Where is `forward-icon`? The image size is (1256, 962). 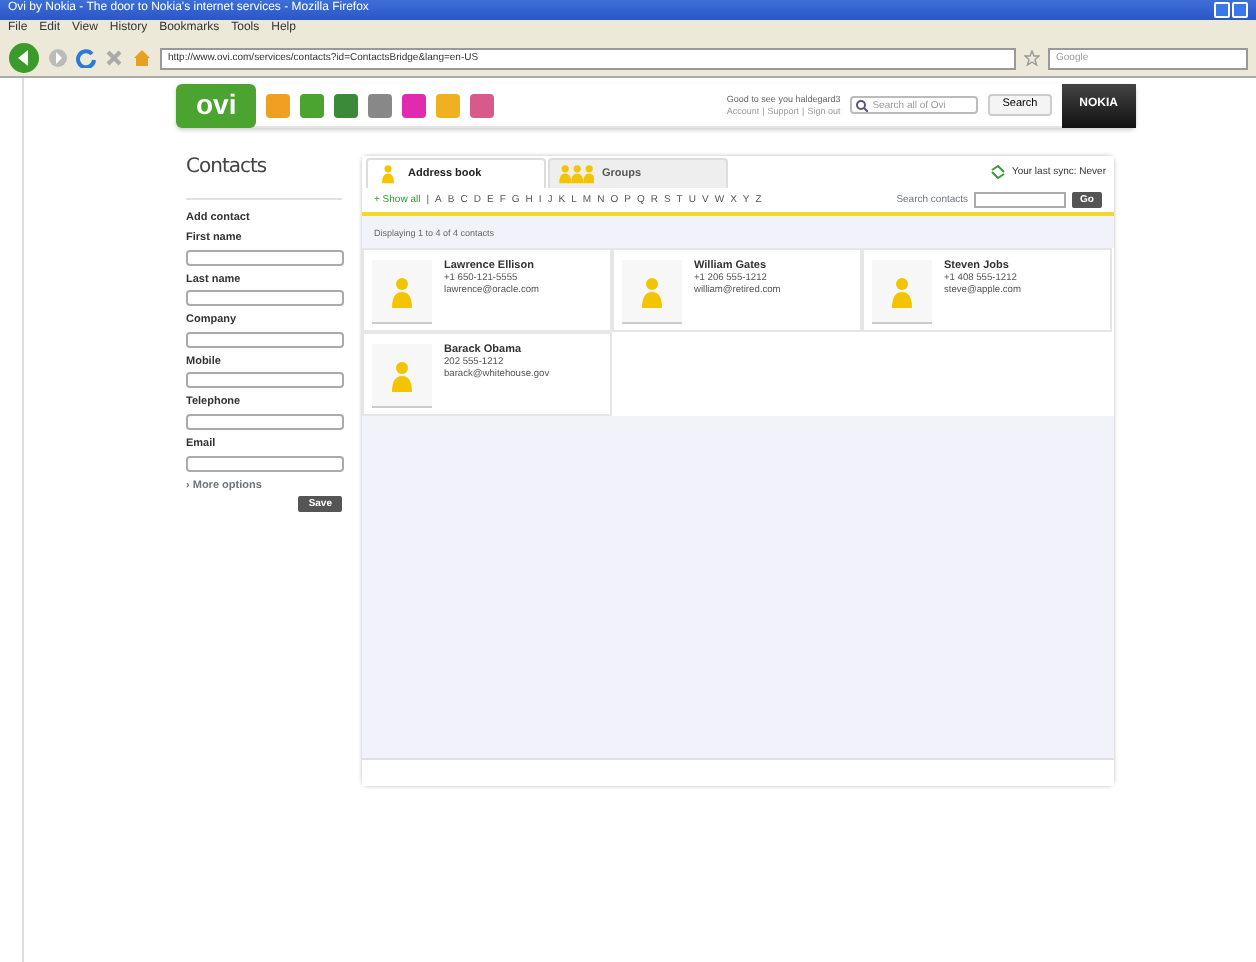
forward-icon is located at coordinates (58, 58).